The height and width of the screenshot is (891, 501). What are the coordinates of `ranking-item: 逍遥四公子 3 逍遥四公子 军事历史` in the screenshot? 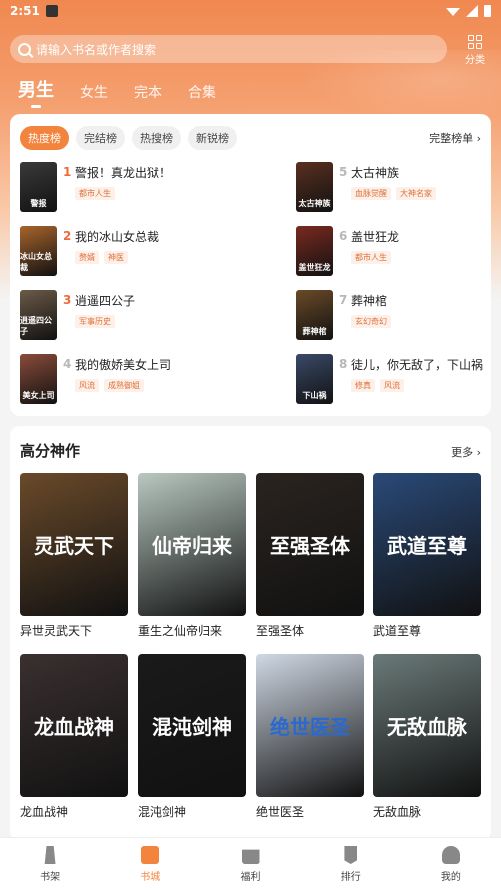 It's located at (132, 315).